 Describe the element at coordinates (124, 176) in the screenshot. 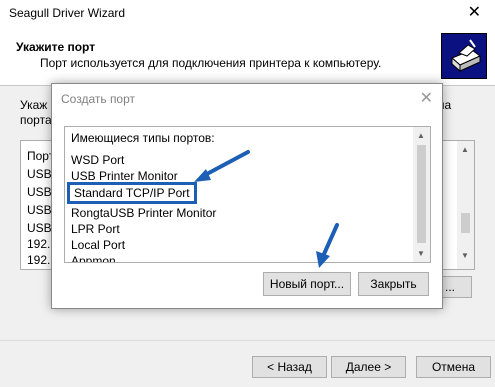

I see `list-item: USB Printer Monitor` at that location.